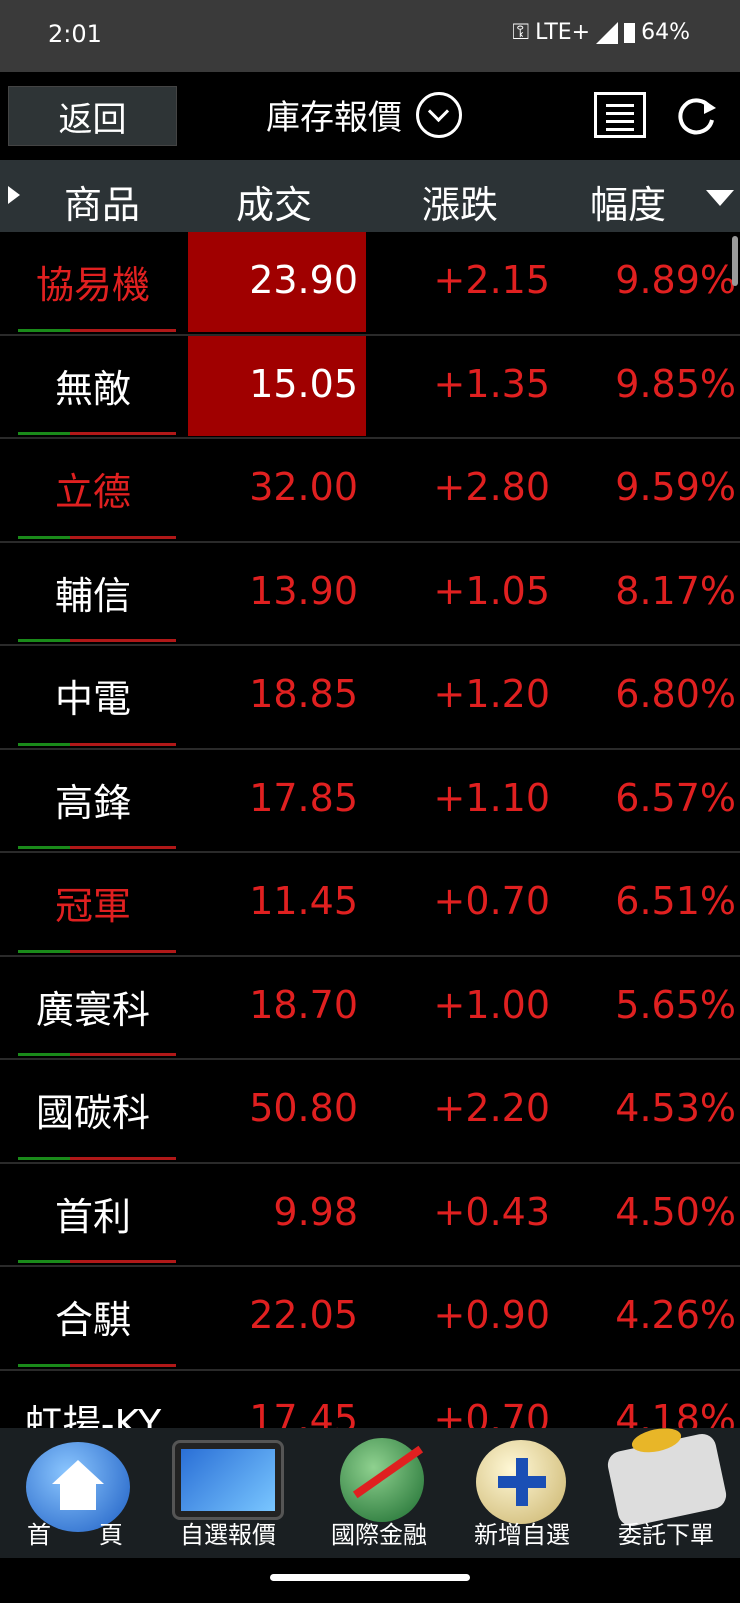 Image resolution: width=740 pixels, height=1603 pixels. I want to click on pct-value: 8.17%, so click(675, 590).